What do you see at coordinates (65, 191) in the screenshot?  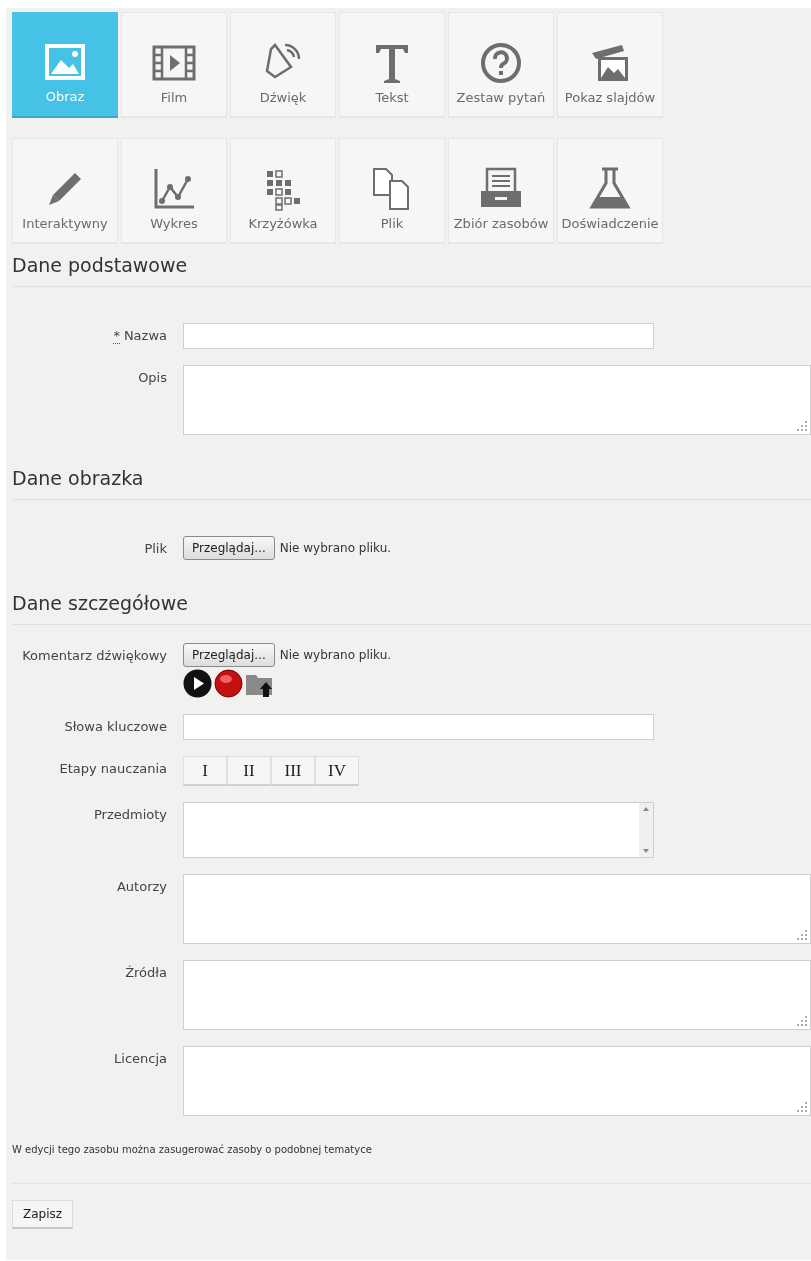 I see `resource-type-tile: Interaktywny` at bounding box center [65, 191].